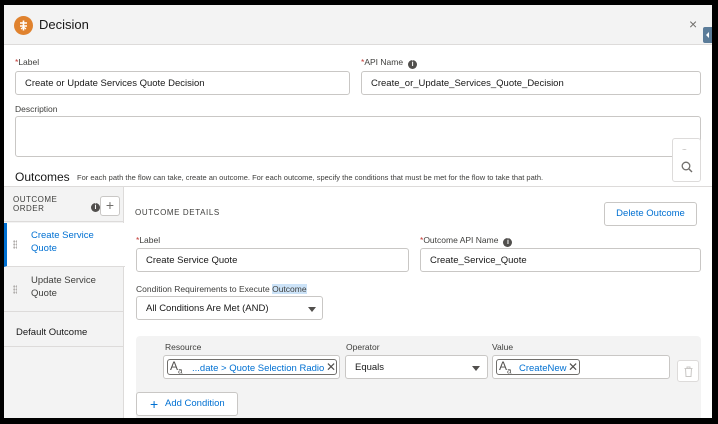 The height and width of the screenshot is (424, 718). What do you see at coordinates (64, 204) in the screenshot?
I see `outcome-order-header: OUTCOME ORDER i +` at bounding box center [64, 204].